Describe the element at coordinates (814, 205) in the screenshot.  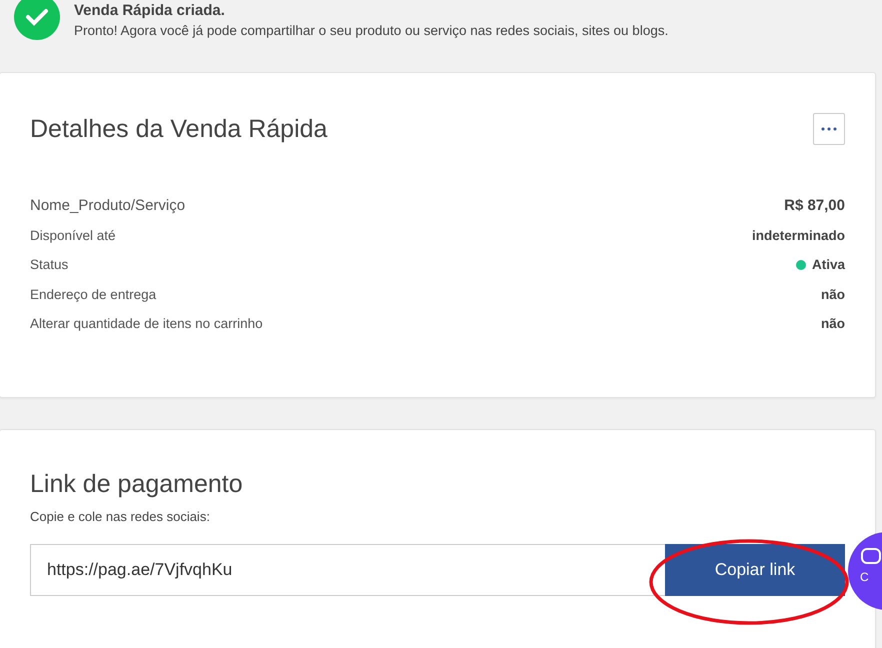
I see `detail-value: R$ 87,00` at that location.